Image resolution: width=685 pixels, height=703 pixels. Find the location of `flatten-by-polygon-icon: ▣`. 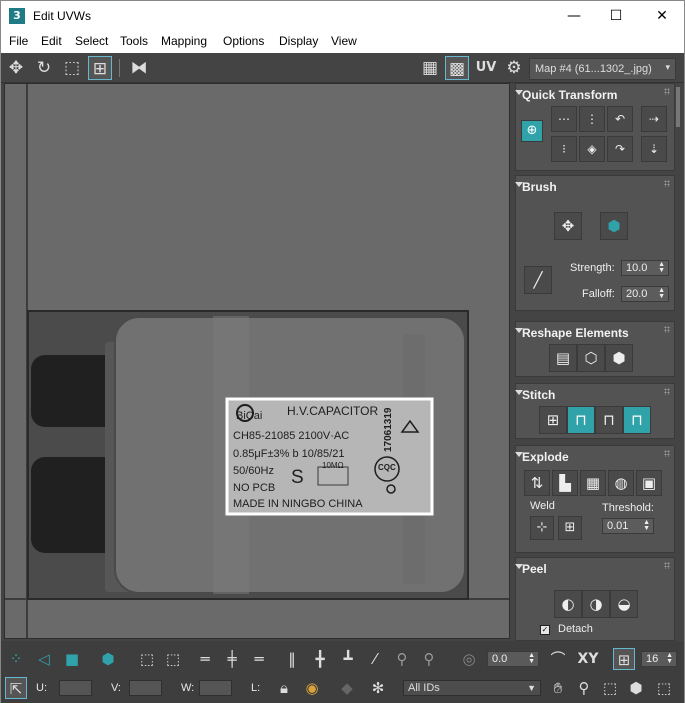

flatten-by-polygon-icon: ▣ is located at coordinates (649, 483).